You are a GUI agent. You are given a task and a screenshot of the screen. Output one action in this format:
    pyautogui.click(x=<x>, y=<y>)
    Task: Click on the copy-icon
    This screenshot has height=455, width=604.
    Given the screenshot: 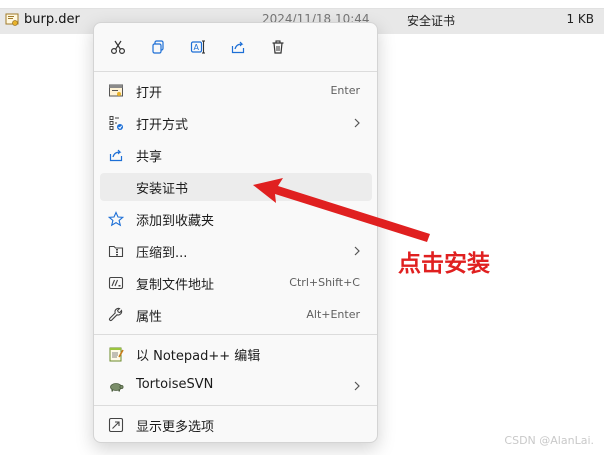 What is the action you would take?
    pyautogui.click(x=158, y=47)
    